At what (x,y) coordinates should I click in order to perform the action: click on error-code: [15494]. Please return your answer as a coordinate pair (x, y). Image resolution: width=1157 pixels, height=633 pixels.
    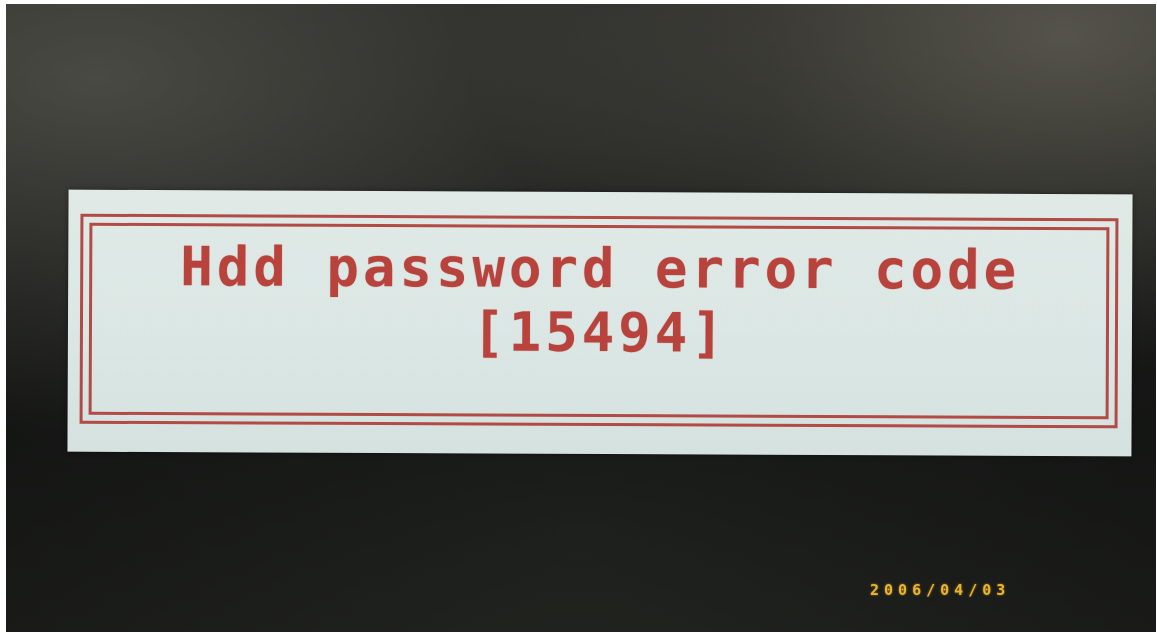
    Looking at the image, I should click on (600, 332).